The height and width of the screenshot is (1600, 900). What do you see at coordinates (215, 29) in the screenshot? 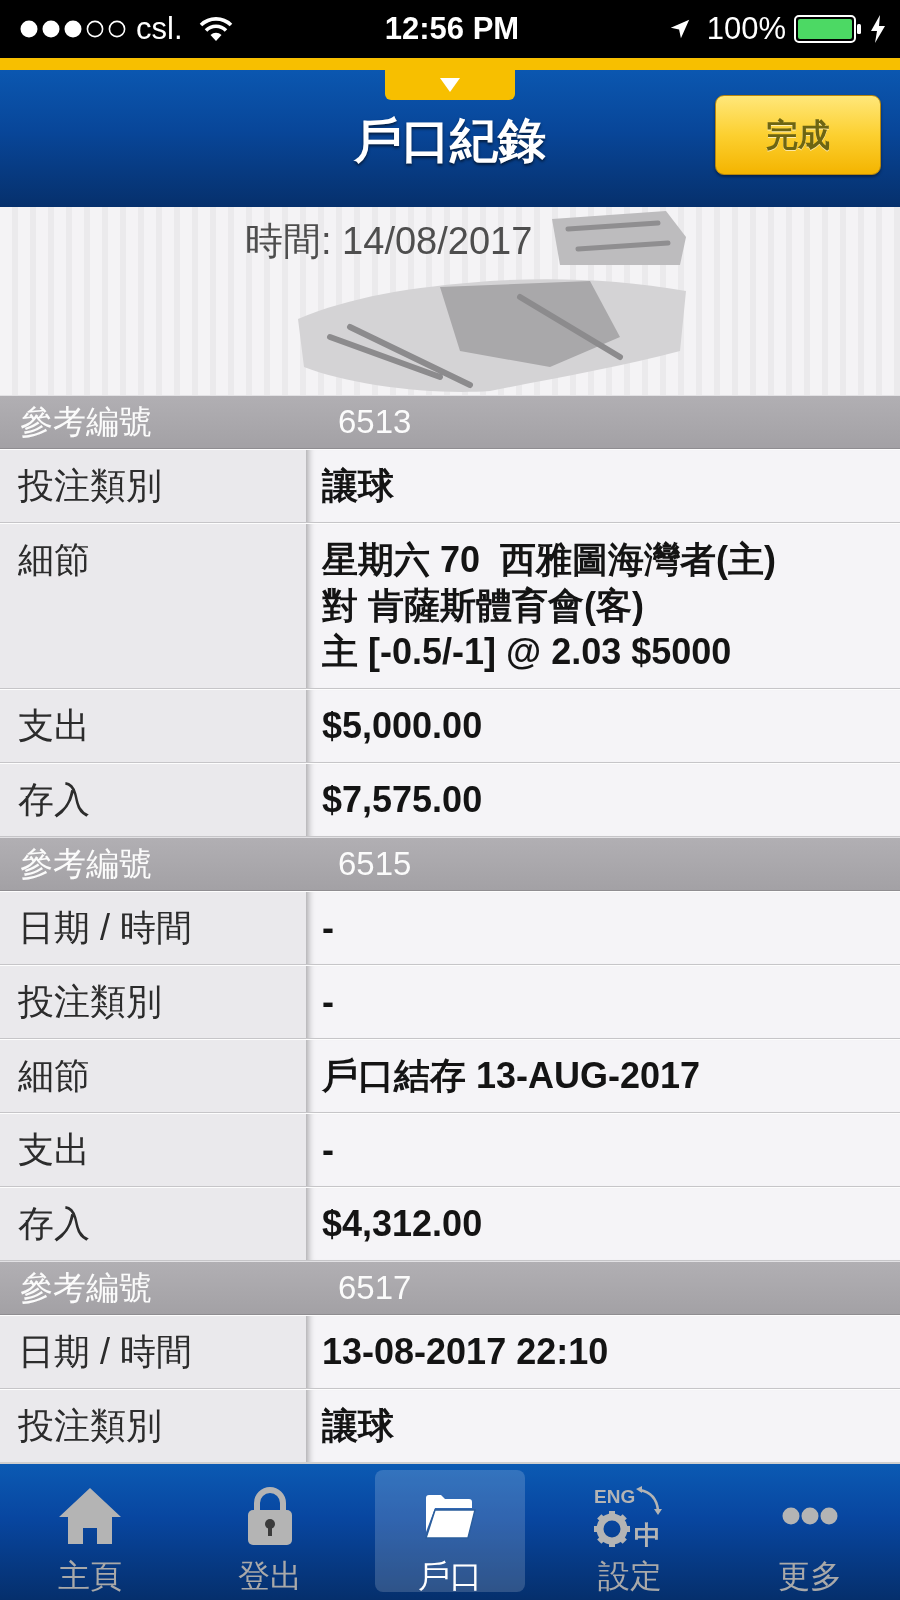
I see `wifi-icon` at bounding box center [215, 29].